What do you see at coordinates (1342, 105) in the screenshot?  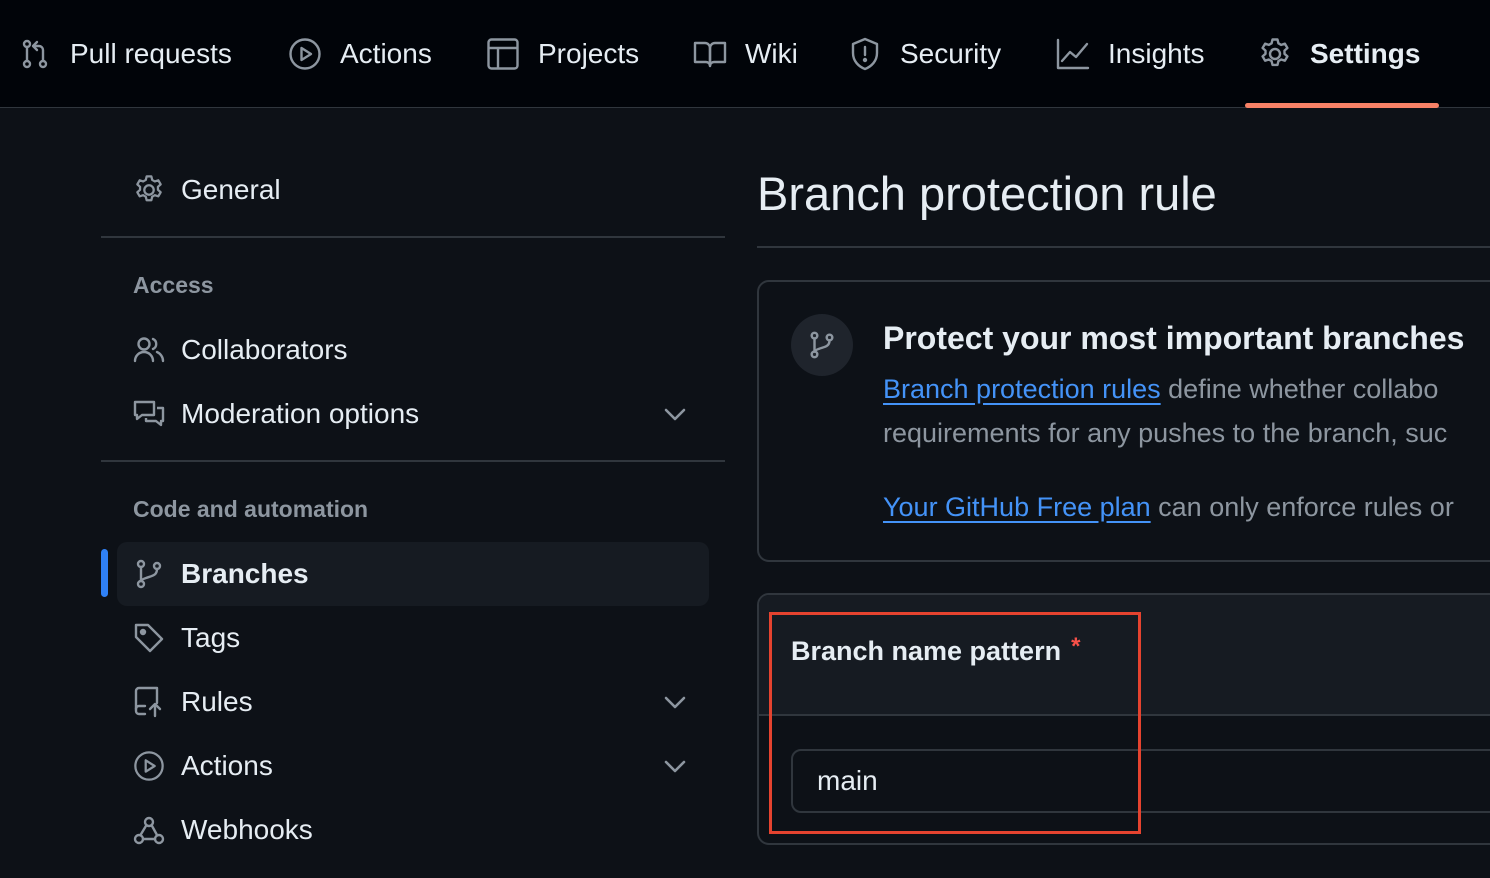 I see `active-tab-underline` at bounding box center [1342, 105].